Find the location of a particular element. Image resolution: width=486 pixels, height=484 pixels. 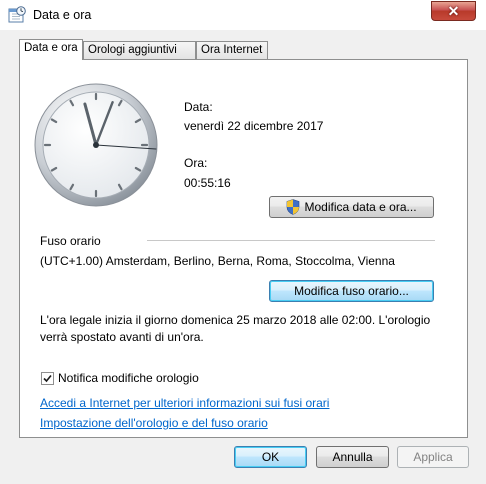

close-button: ✕ is located at coordinates (453, 11).